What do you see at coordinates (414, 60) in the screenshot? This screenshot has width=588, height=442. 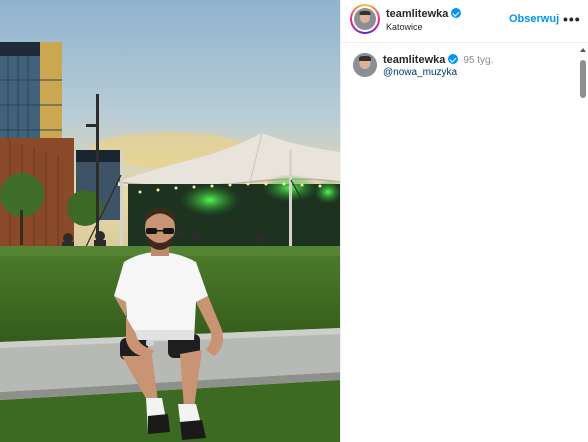 I see `caption-username-text: teamlitewka` at bounding box center [414, 60].